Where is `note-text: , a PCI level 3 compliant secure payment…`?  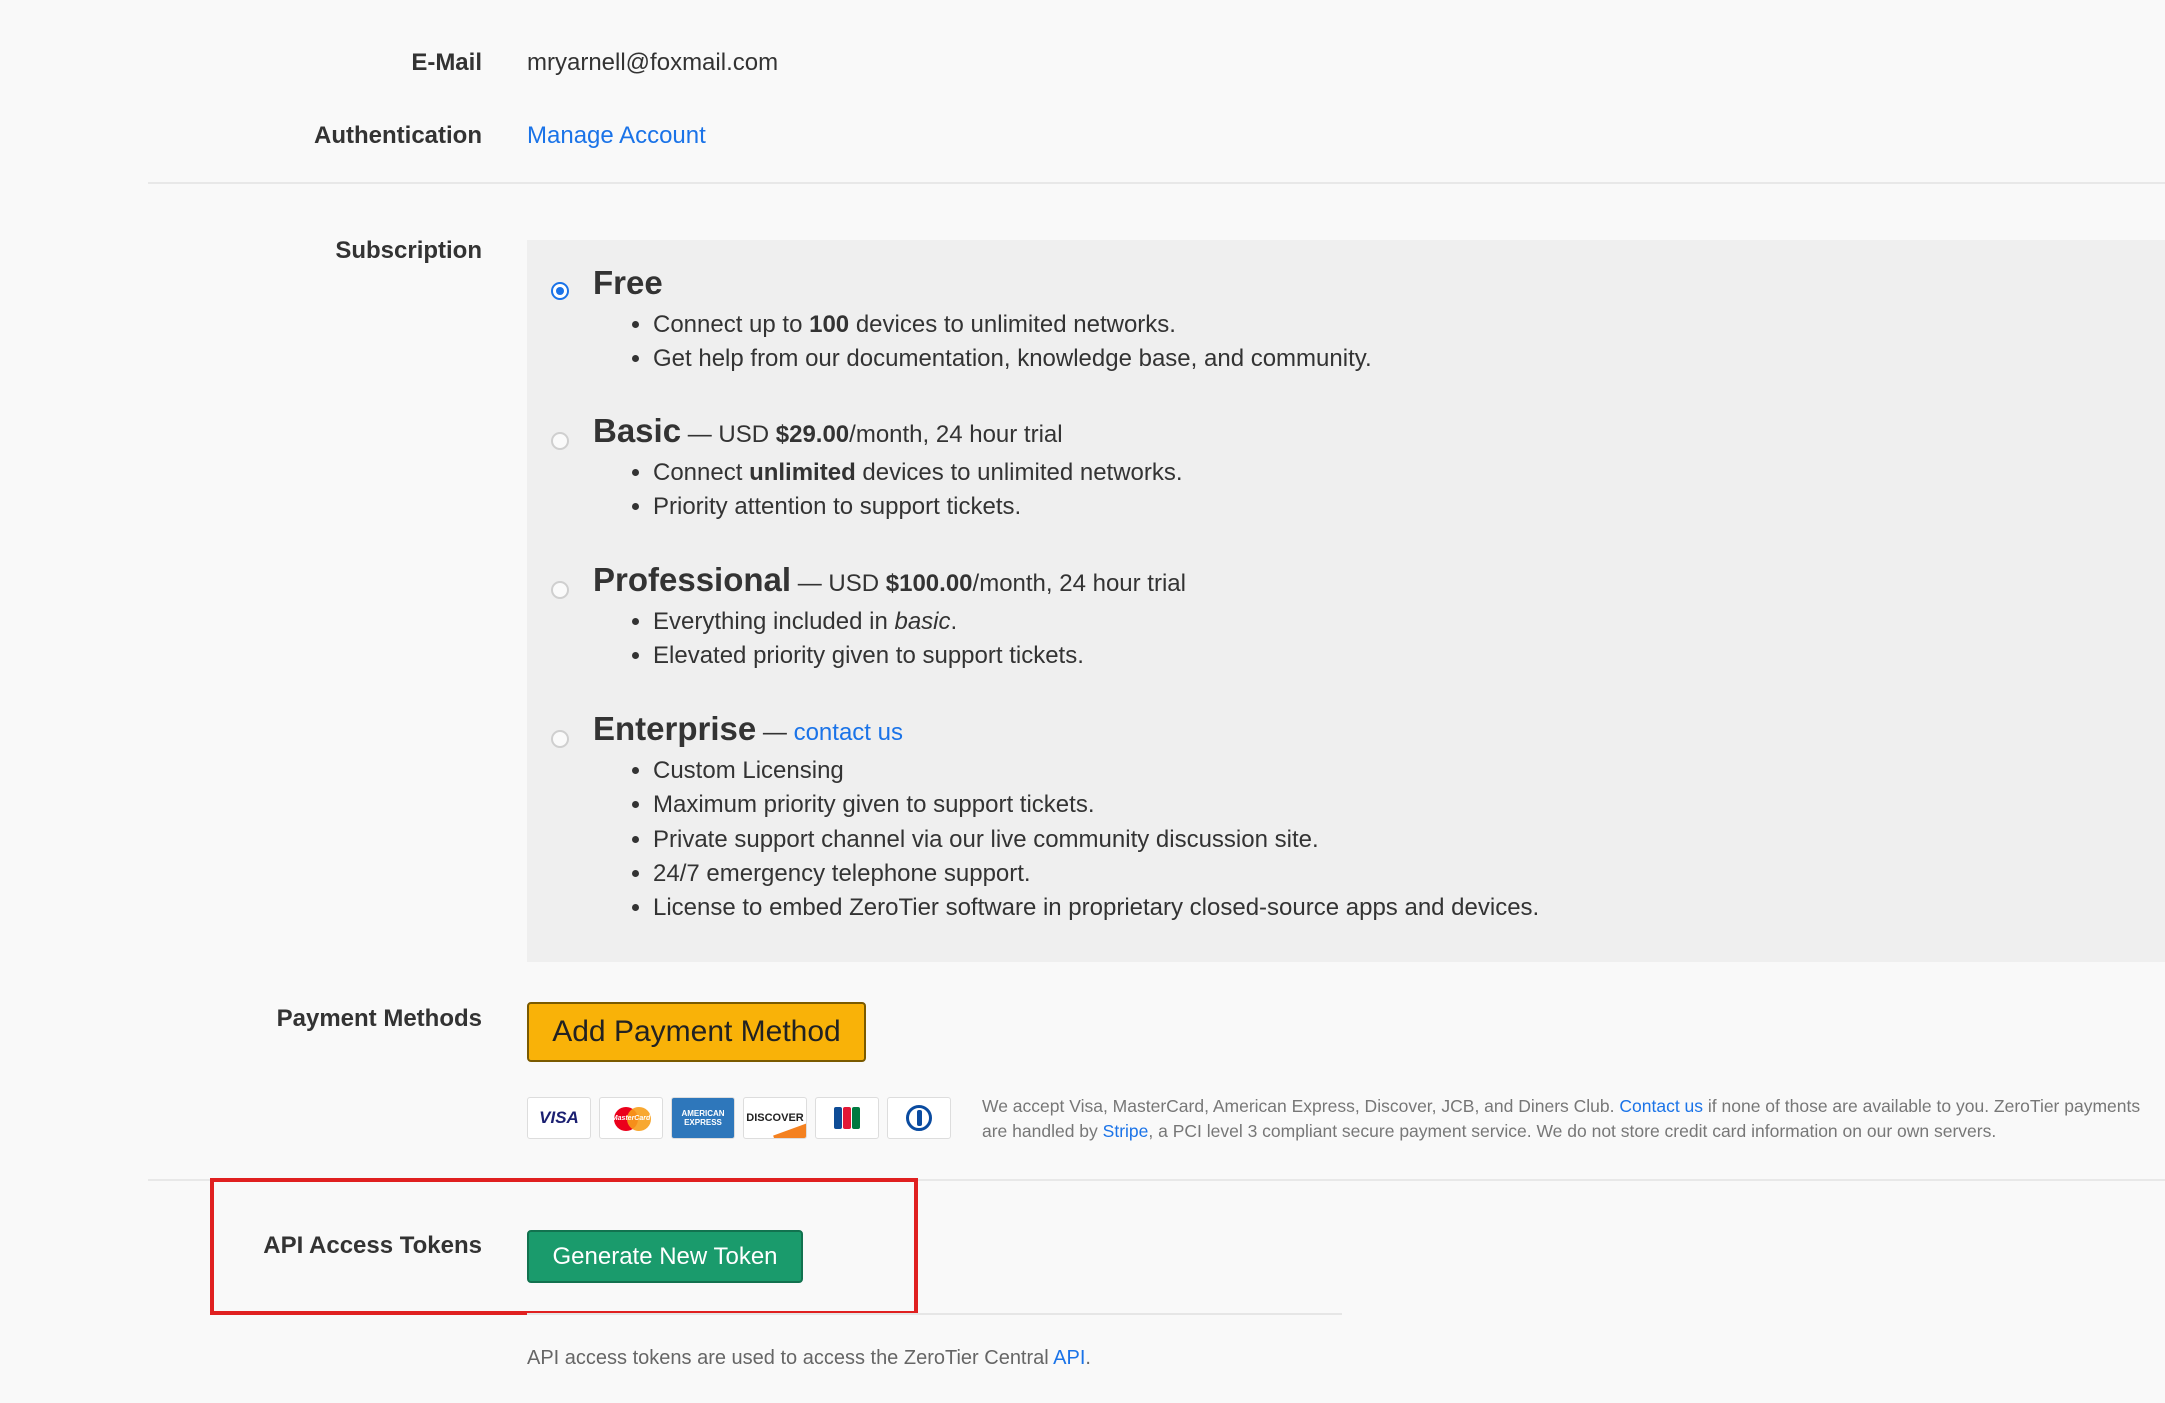 note-text: , a PCI level 3 compliant secure payment… is located at coordinates (1572, 1131).